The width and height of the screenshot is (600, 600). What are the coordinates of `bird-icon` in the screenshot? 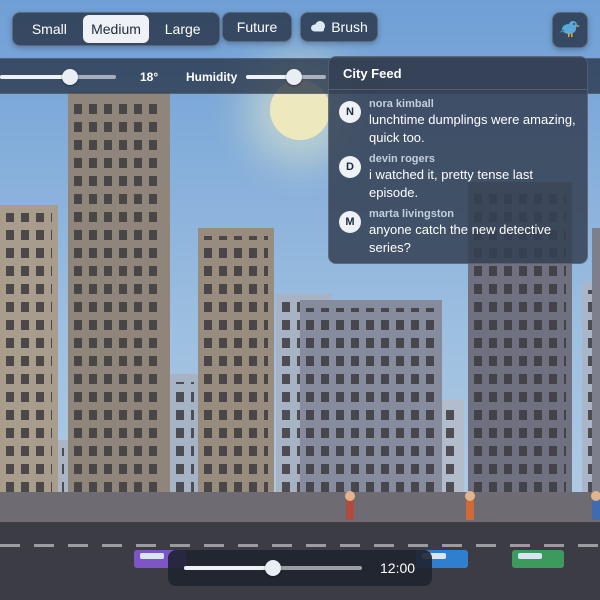 It's located at (570, 30).